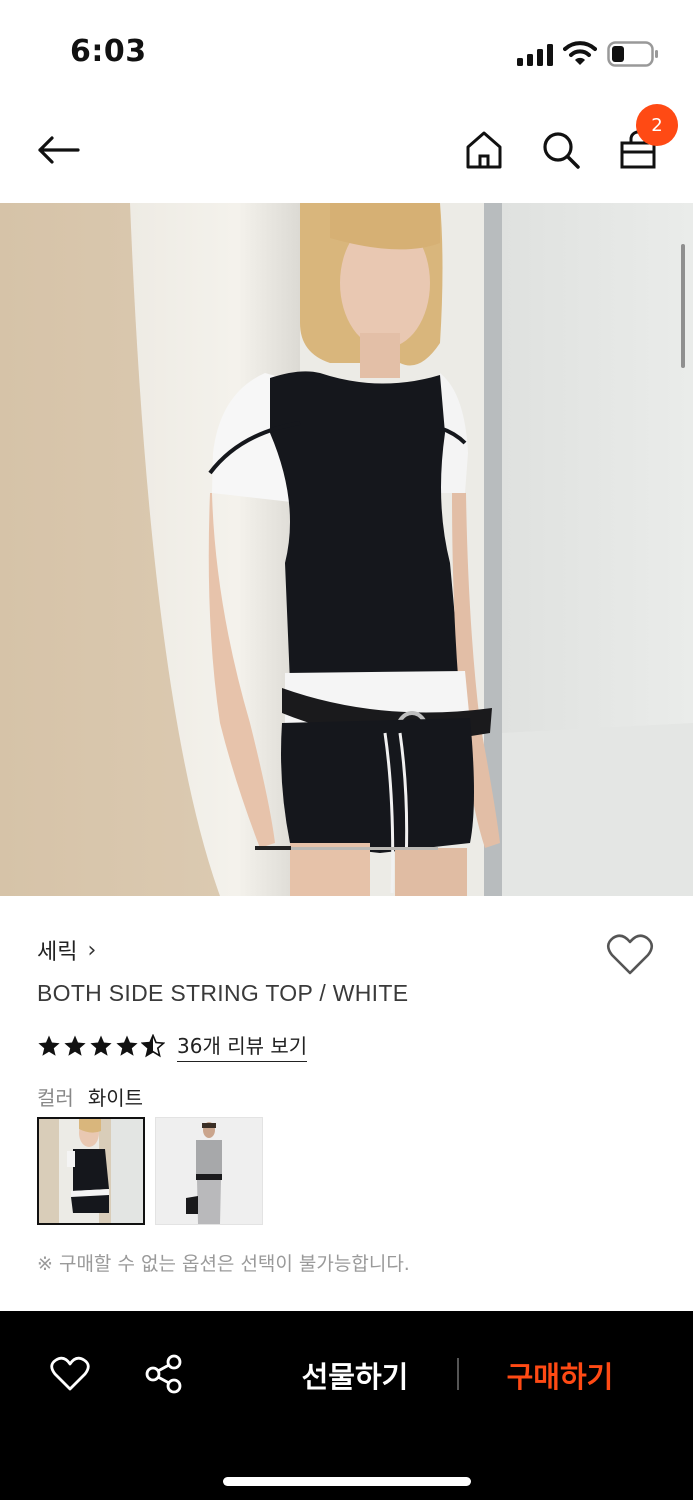 This screenshot has height=1500, width=693. Describe the element at coordinates (273, 848) in the screenshot. I see `image-carousel-position` at that location.